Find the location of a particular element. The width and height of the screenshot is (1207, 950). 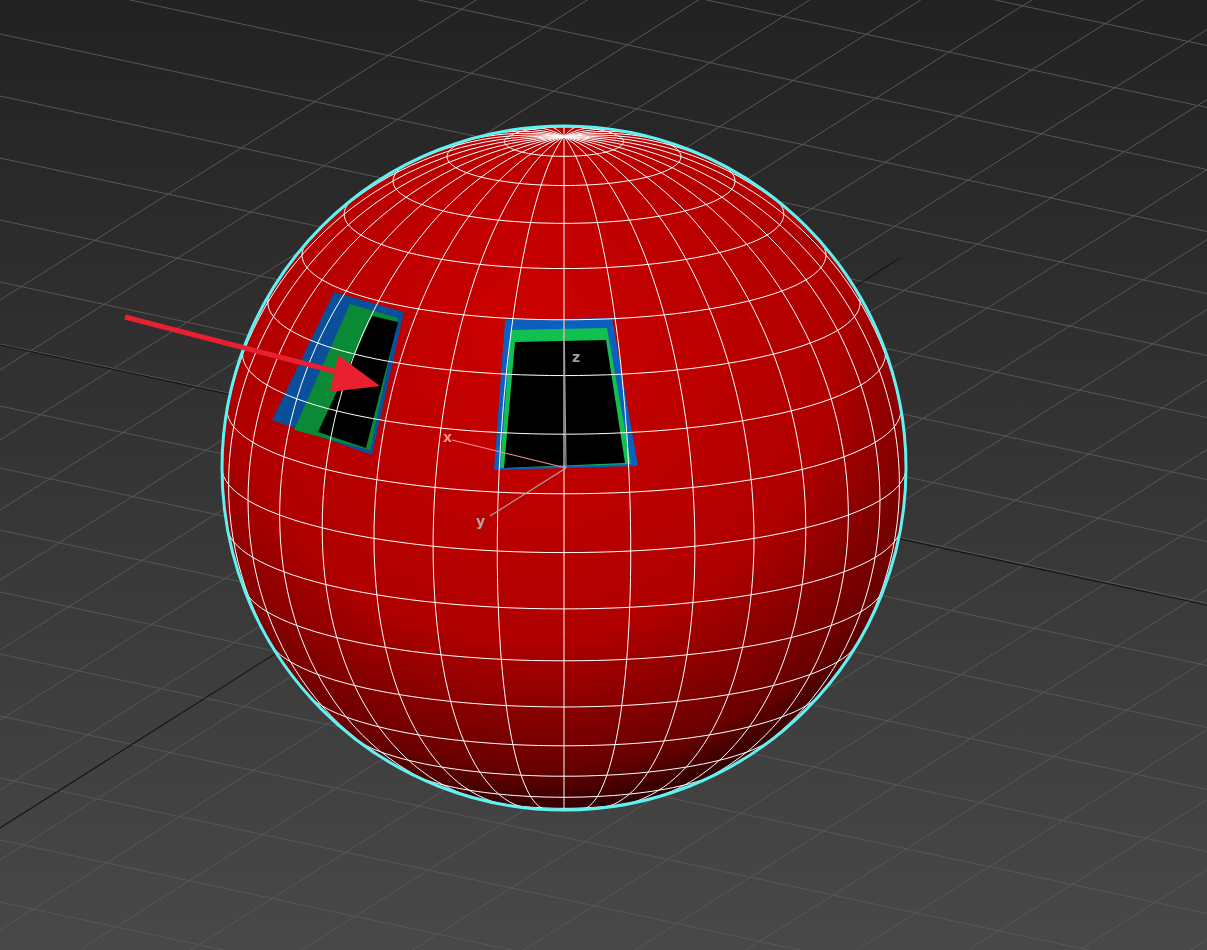

axis-label: z is located at coordinates (576, 357).